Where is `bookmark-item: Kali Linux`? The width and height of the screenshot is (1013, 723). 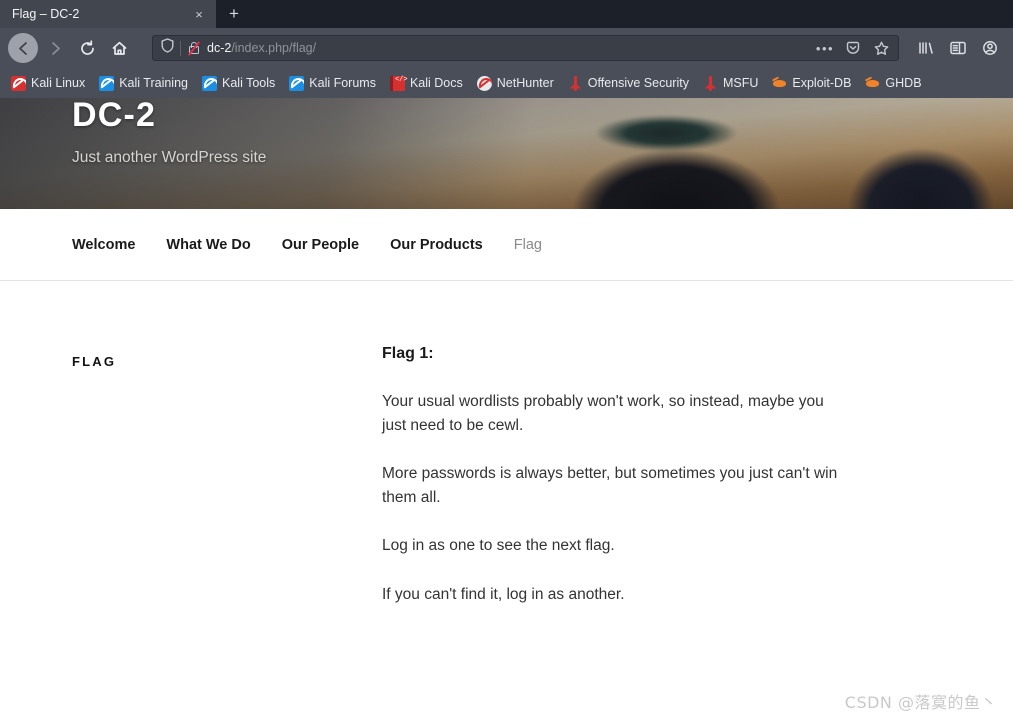 bookmark-item: Kali Linux is located at coordinates (48, 83).